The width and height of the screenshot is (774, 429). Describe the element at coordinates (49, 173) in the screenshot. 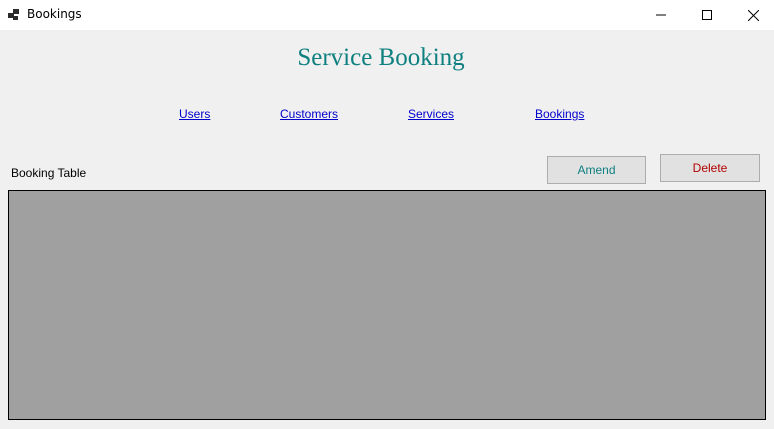

I see `booking-table-label: Booking Table` at that location.